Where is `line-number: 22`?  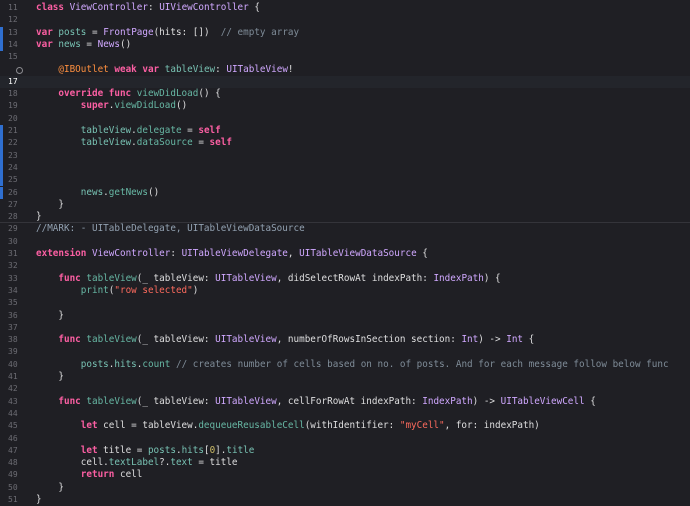
line-number: 22 is located at coordinates (19, 143).